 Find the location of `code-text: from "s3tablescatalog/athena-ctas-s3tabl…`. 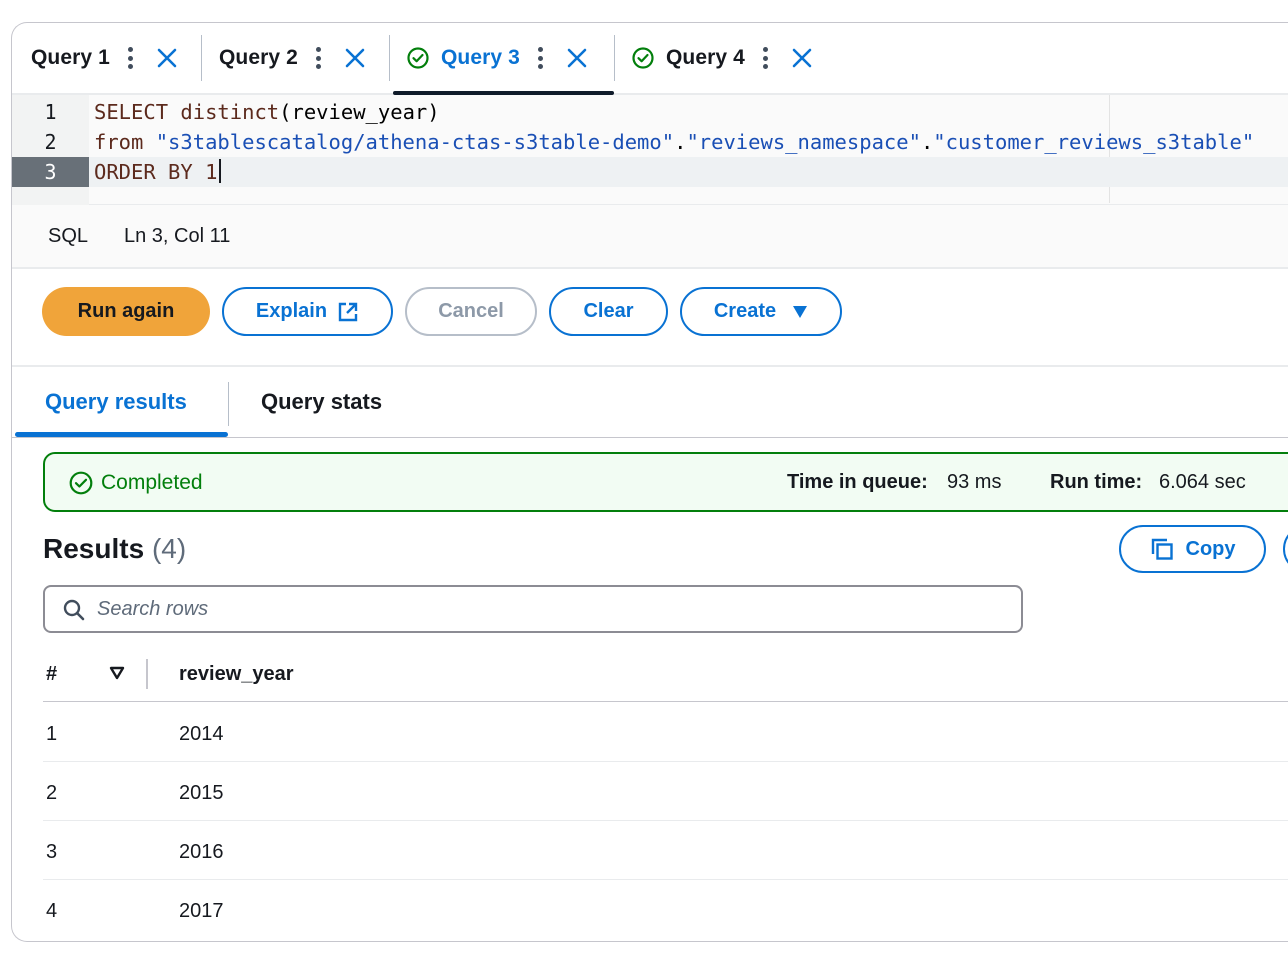

code-text: from "s3tablescatalog/athena-ctas-s3tabl… is located at coordinates (674, 142).